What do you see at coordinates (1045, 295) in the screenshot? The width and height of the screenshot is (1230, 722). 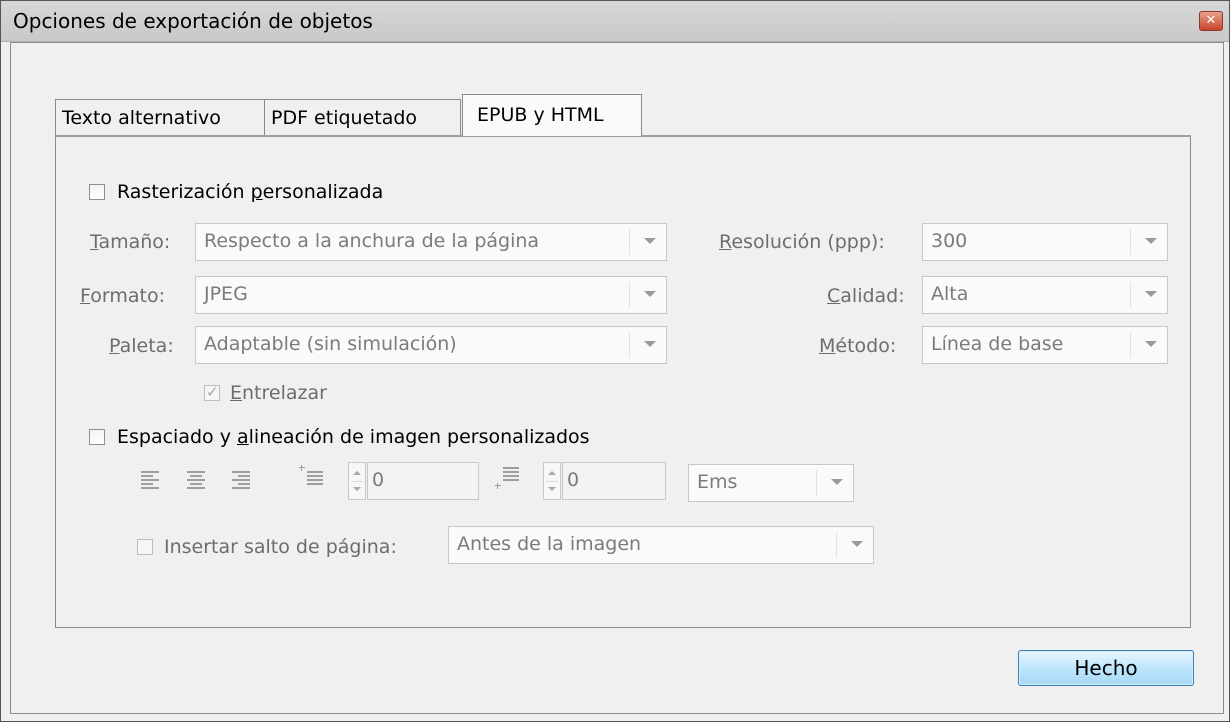 I see `quality-select: Alta` at bounding box center [1045, 295].